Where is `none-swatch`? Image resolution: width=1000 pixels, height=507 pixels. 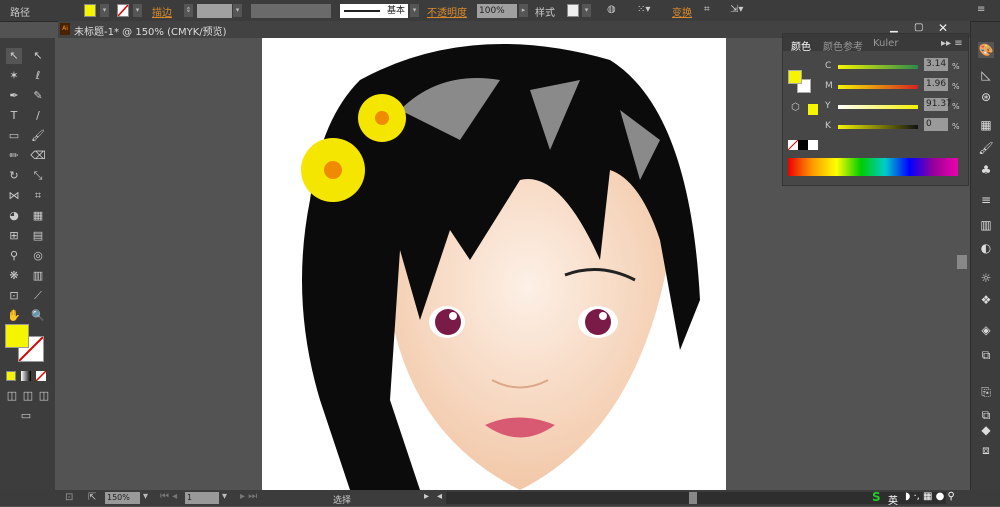 none-swatch is located at coordinates (793, 145).